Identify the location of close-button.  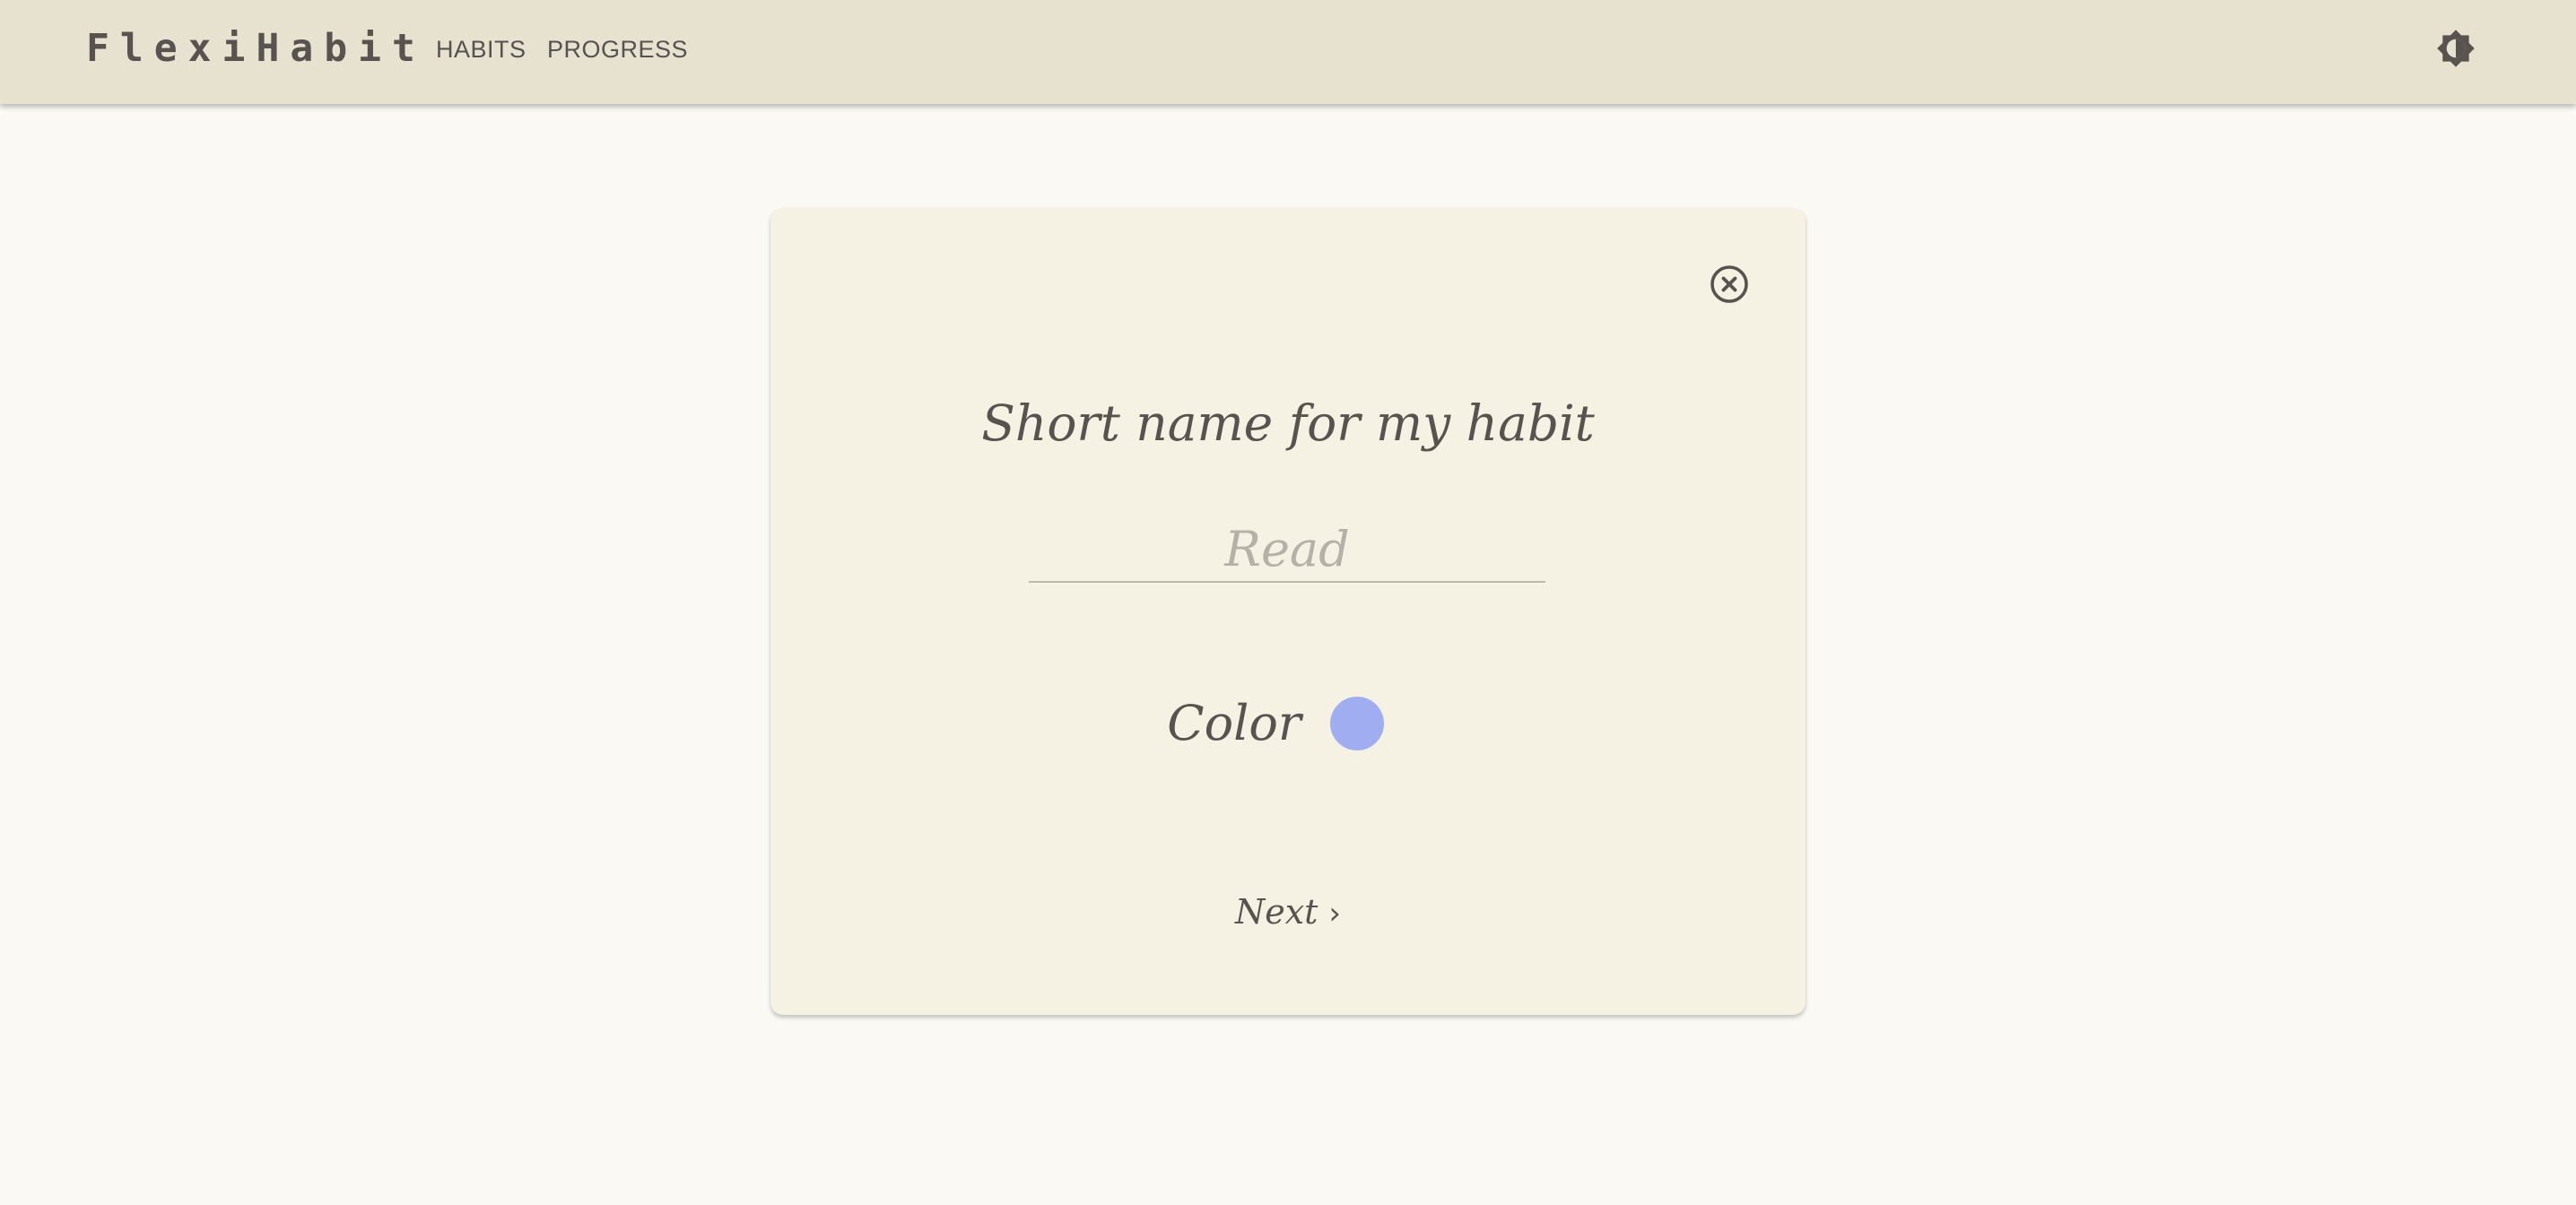
(1729, 284).